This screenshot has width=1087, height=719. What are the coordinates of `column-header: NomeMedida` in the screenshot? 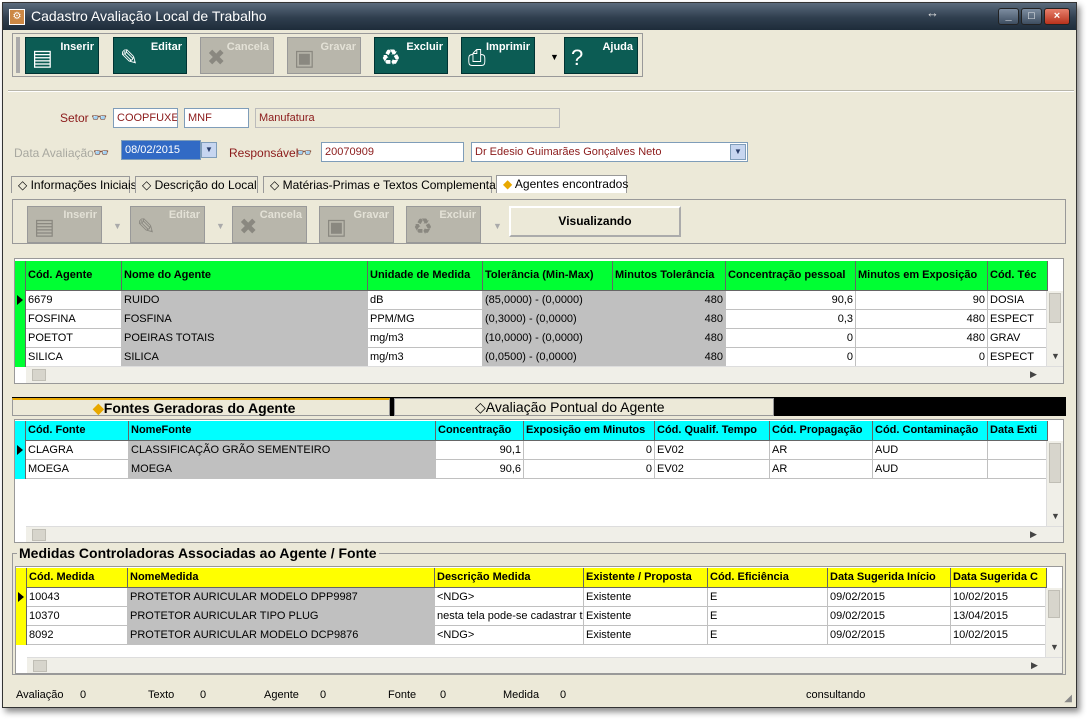 It's located at (281, 578).